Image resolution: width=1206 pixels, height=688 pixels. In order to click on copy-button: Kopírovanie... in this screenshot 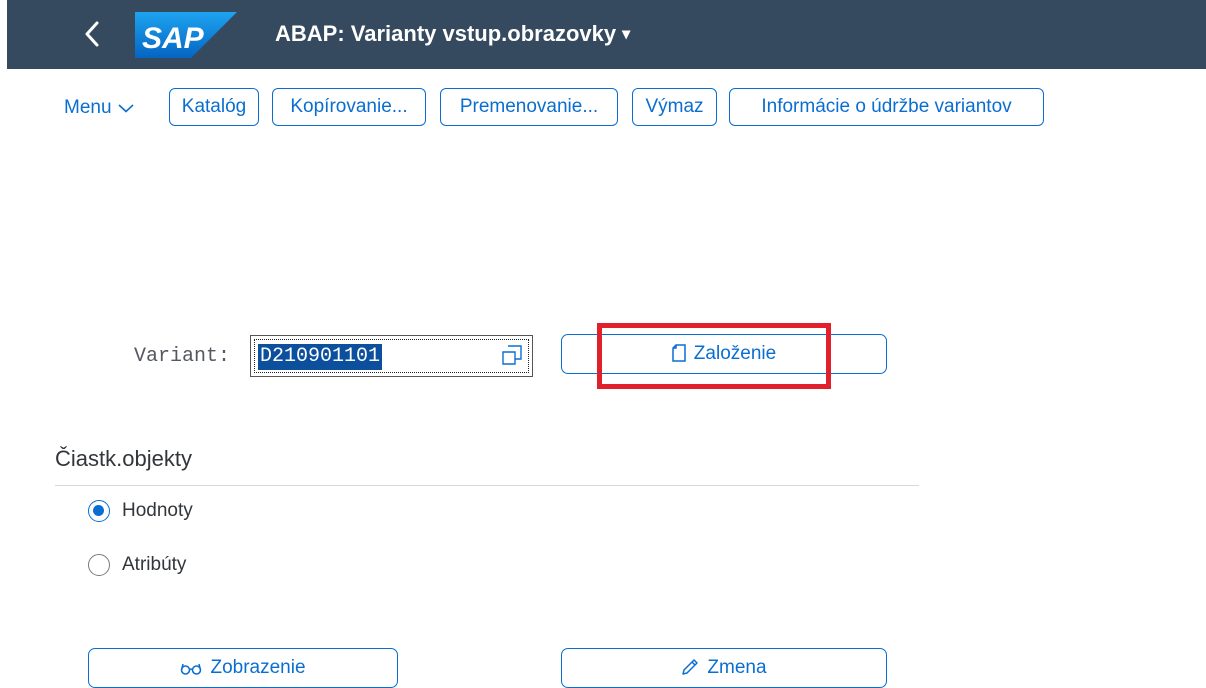, I will do `click(349, 107)`.